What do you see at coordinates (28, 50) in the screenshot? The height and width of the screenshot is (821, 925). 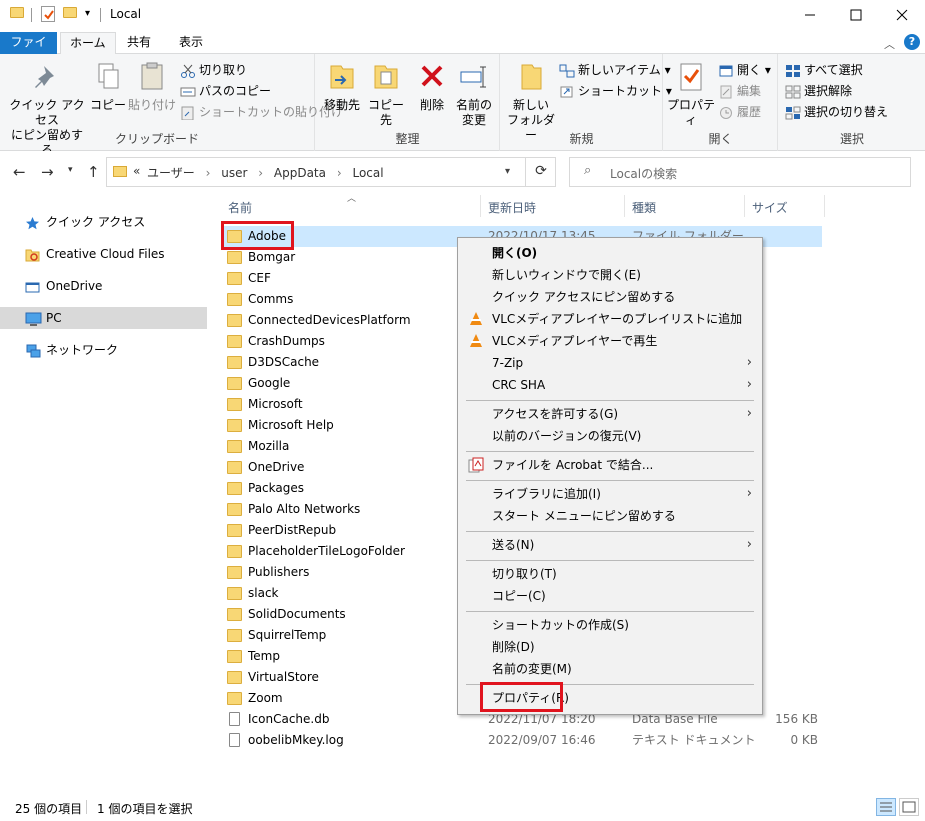 I see `tab-file: ファイル` at bounding box center [28, 50].